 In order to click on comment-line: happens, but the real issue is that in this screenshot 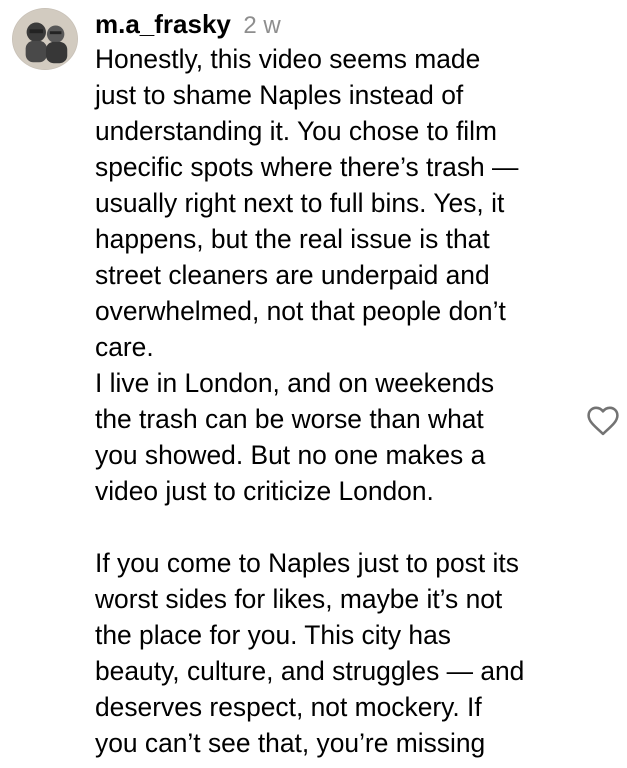, I will do `click(292, 239)`.